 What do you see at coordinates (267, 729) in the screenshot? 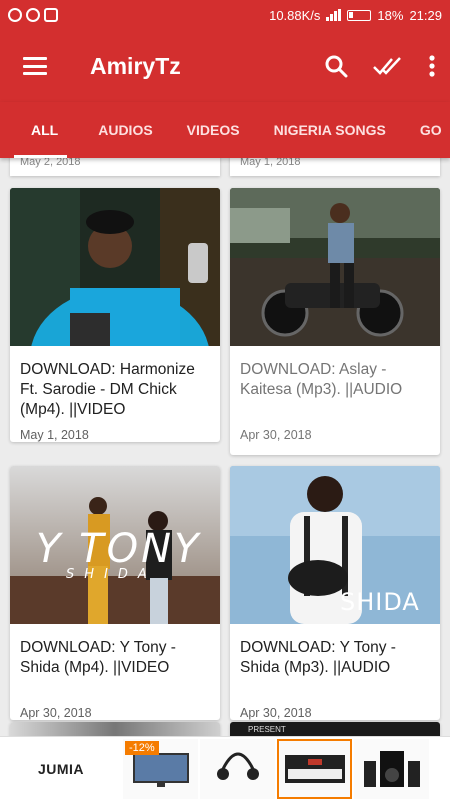
I see `artwork-label: PRESENT` at bounding box center [267, 729].